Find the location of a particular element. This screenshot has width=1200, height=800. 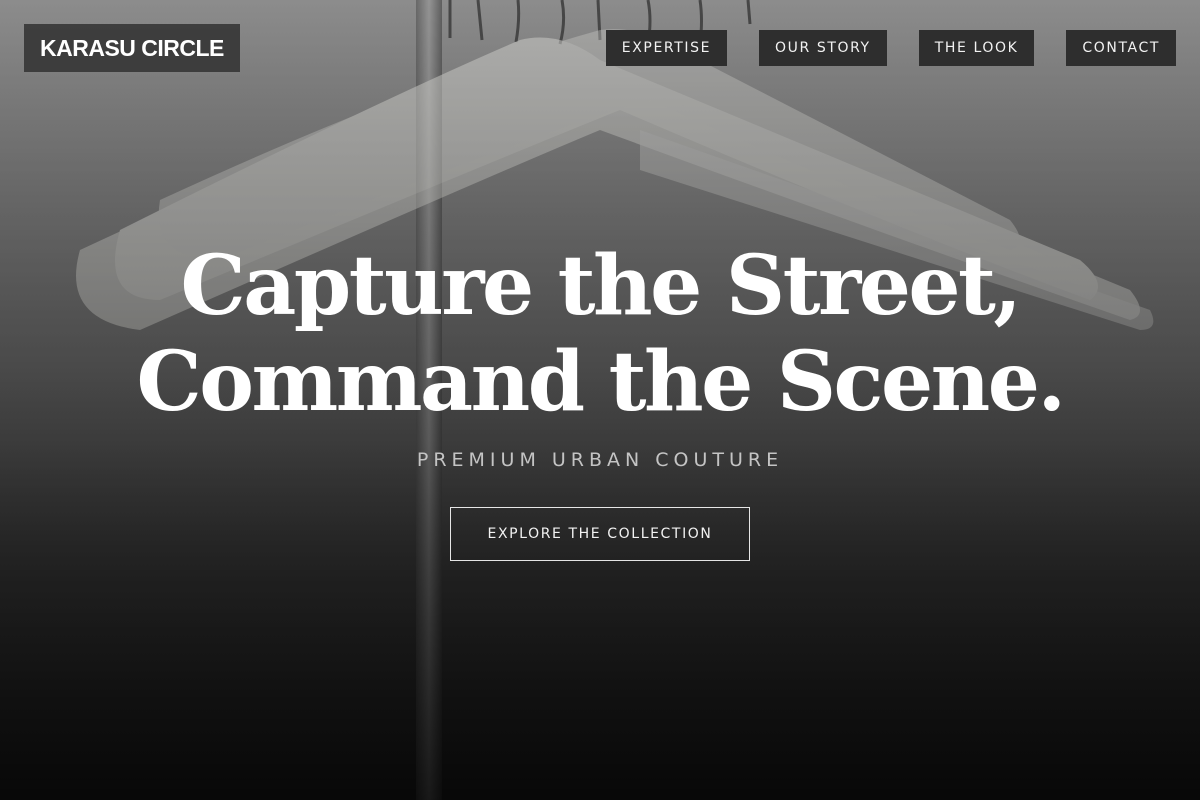

explore-collection-button: EXPLORE THE COLLECTION is located at coordinates (600, 534).